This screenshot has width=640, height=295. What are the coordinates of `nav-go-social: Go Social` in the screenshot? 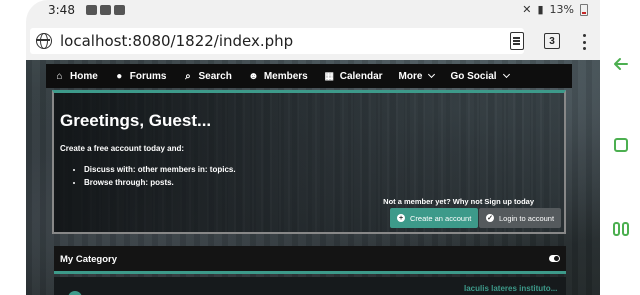 It's located at (479, 76).